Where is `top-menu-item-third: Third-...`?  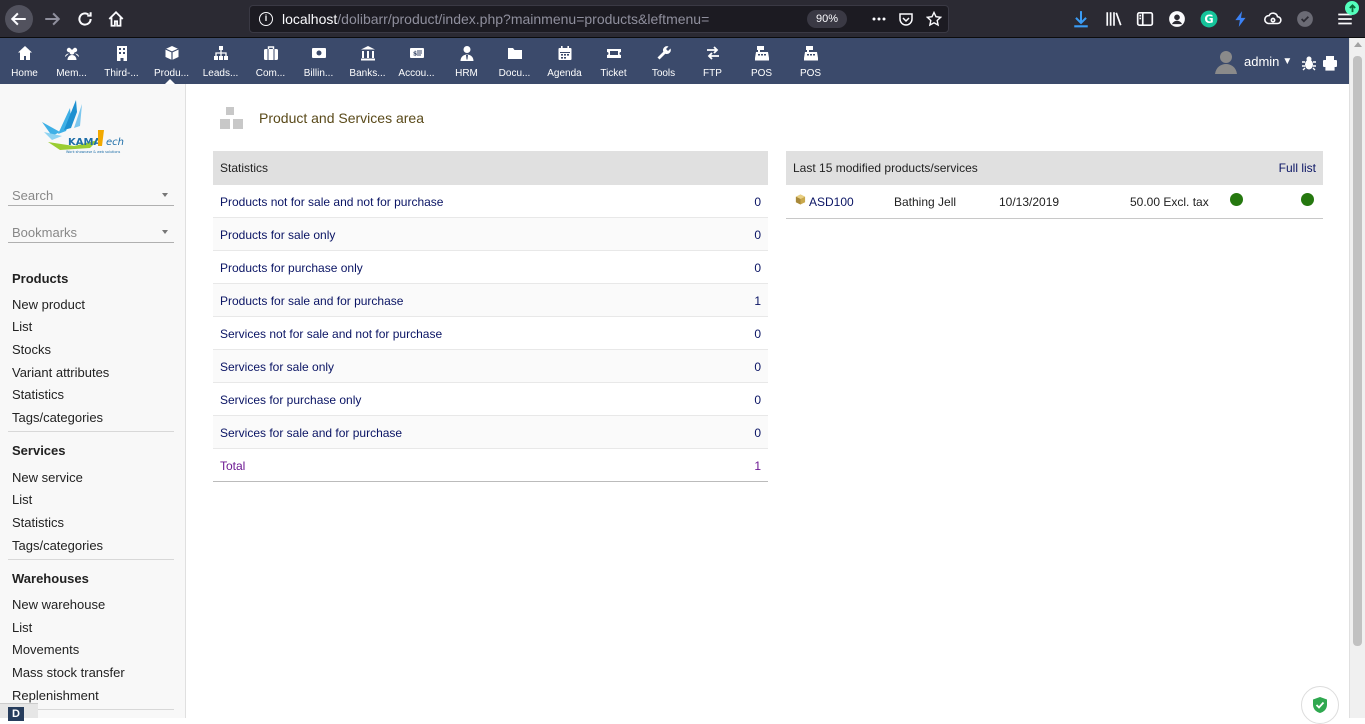 top-menu-item-third: Third-... is located at coordinates (121, 61).